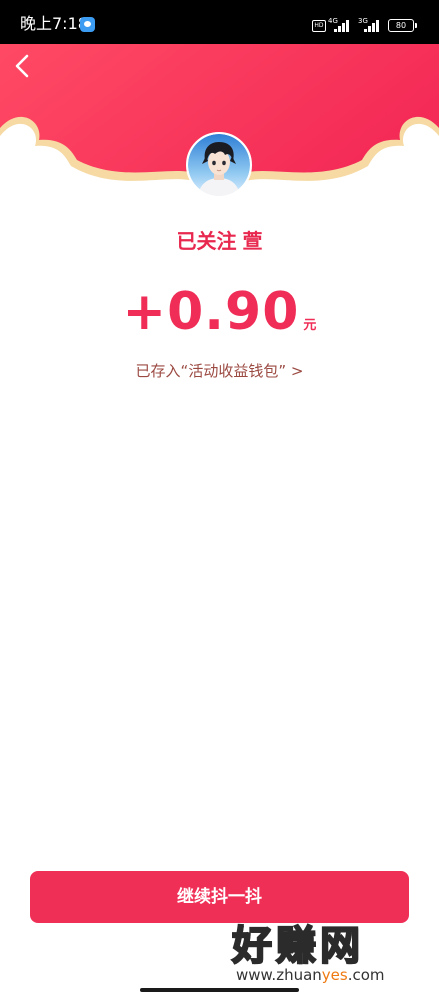 Image resolution: width=439 pixels, height=1000 pixels. I want to click on follow-status-label: 已关注, so click(206, 241).